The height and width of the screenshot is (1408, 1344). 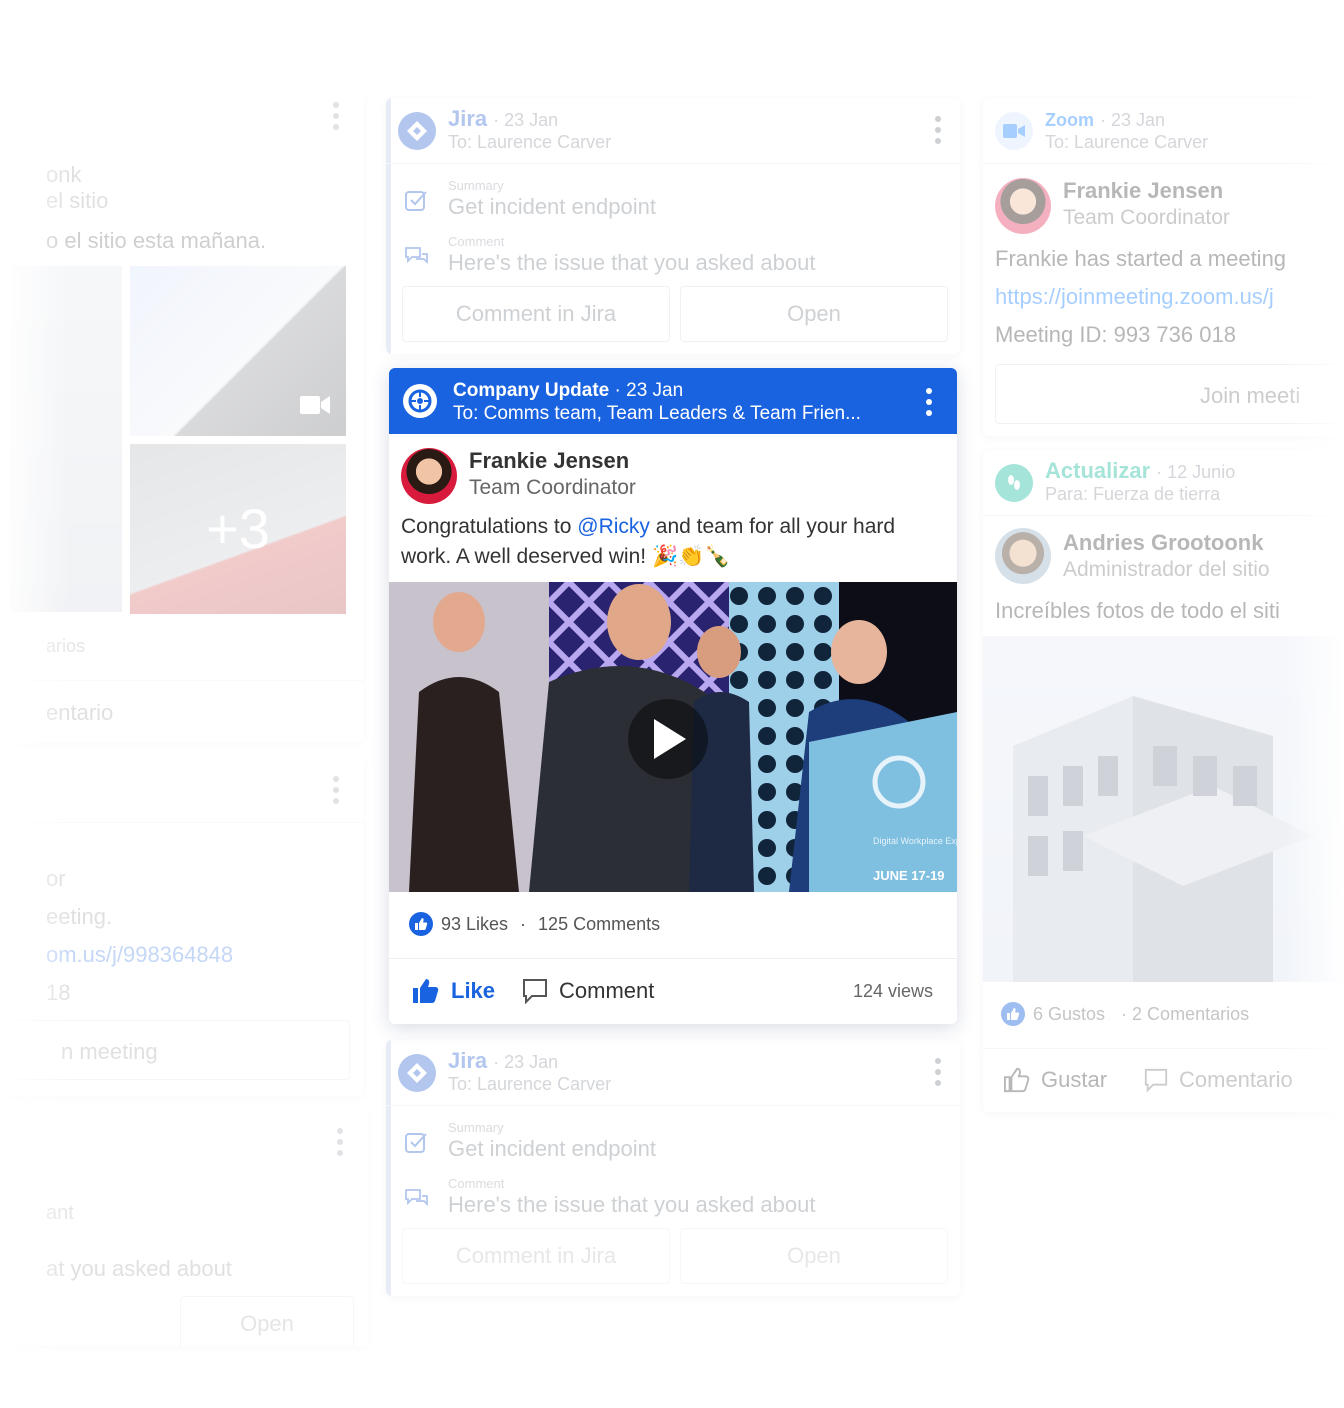 I want to click on author-role: Administrador del sitio, so click(x=1166, y=569).